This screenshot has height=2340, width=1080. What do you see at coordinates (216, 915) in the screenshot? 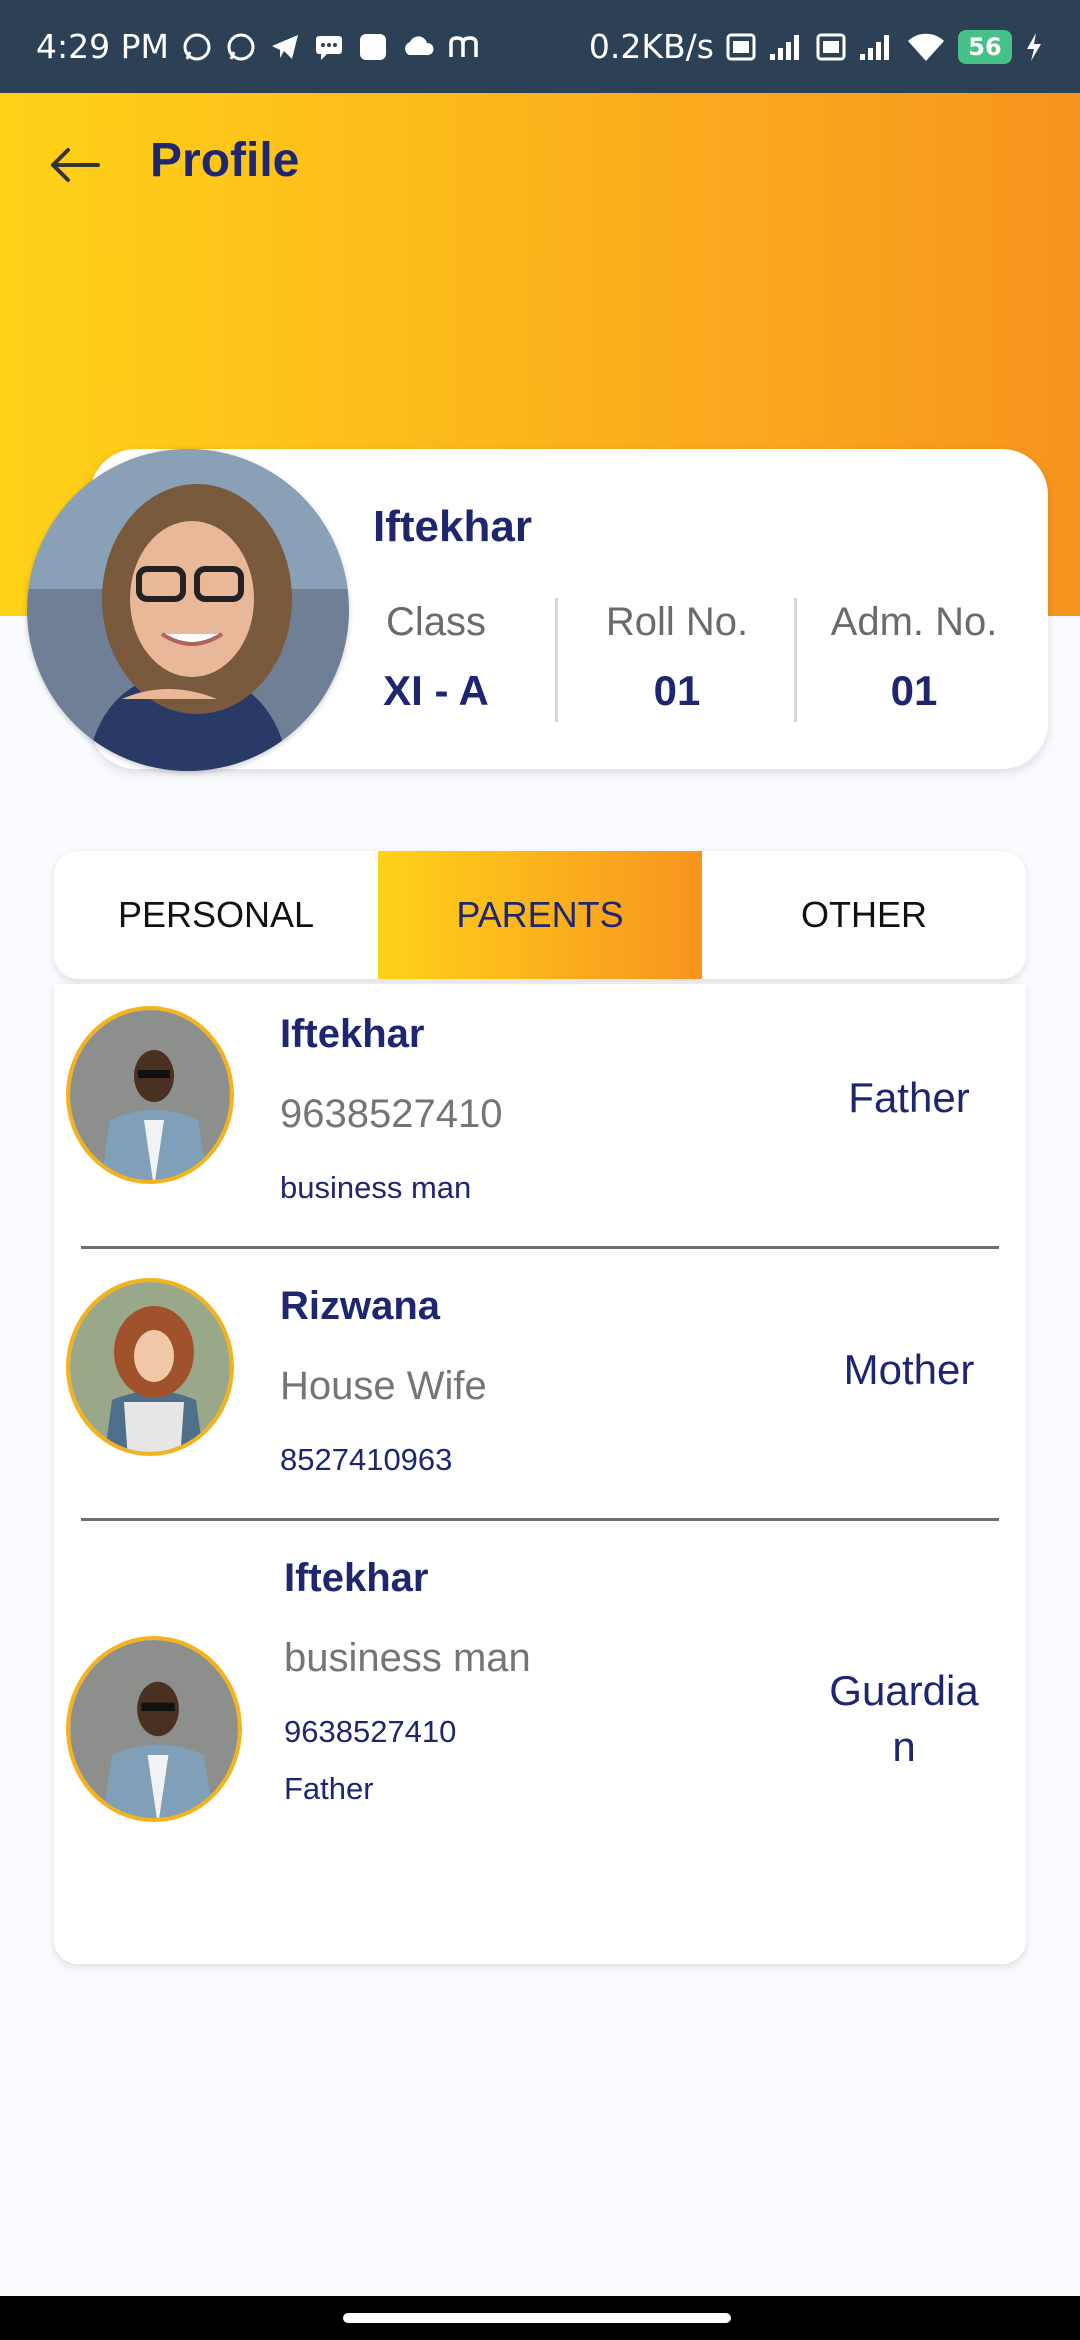
I see `tab-personal: PERSONAL` at bounding box center [216, 915].